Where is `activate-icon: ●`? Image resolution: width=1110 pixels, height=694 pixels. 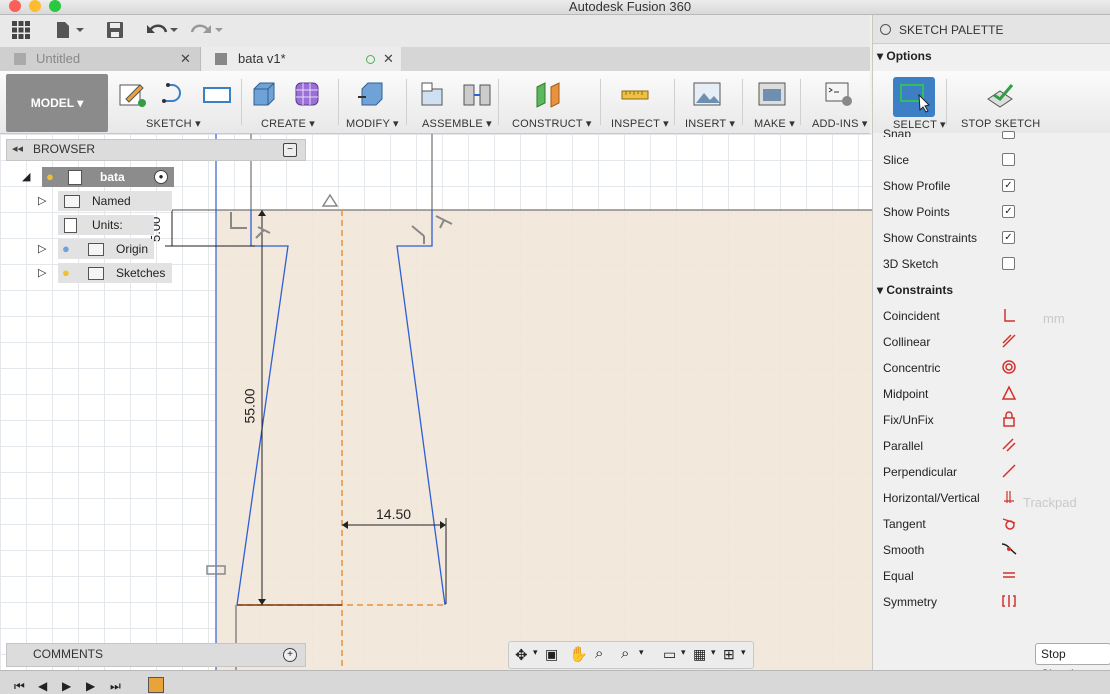
activate-icon: ● is located at coordinates (161, 177).